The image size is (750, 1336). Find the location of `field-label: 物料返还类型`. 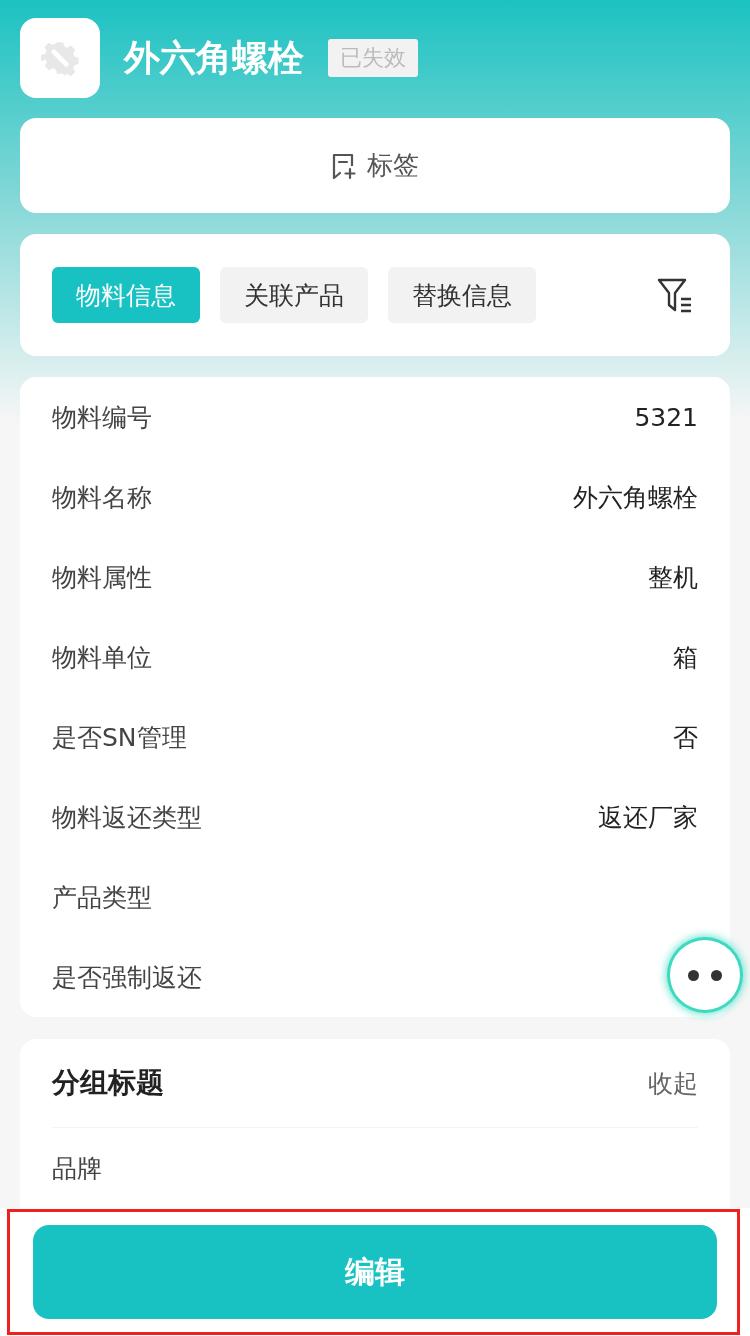

field-label: 物料返还类型 is located at coordinates (127, 817).